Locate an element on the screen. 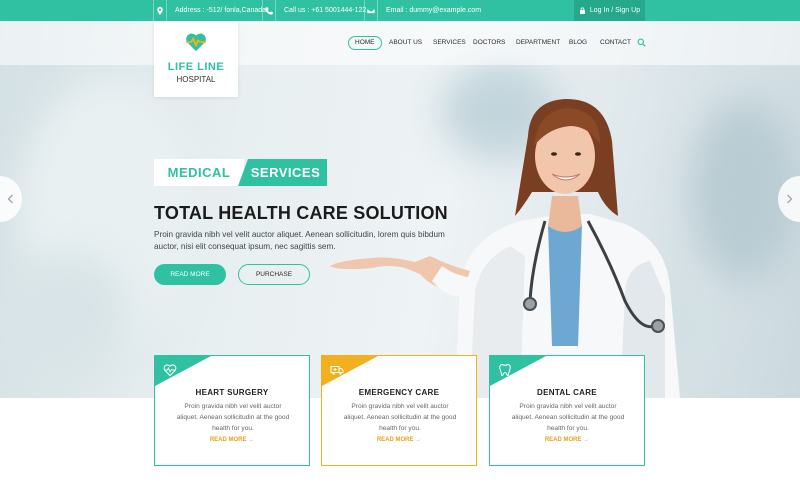  login-label: Log In / Sign Up is located at coordinates (615, 10).